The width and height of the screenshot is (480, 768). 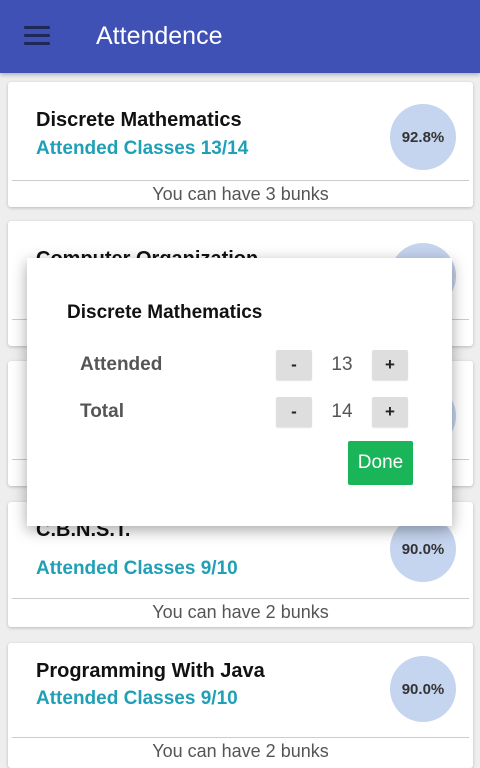 What do you see at coordinates (159, 36) in the screenshot?
I see `app-title: Attendence` at bounding box center [159, 36].